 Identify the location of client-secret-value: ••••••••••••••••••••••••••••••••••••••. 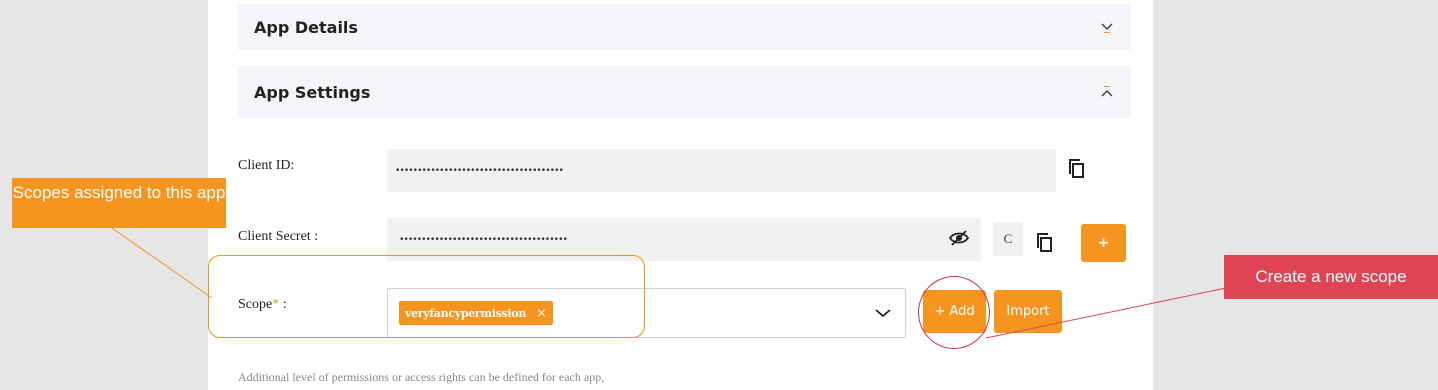
(483, 239).